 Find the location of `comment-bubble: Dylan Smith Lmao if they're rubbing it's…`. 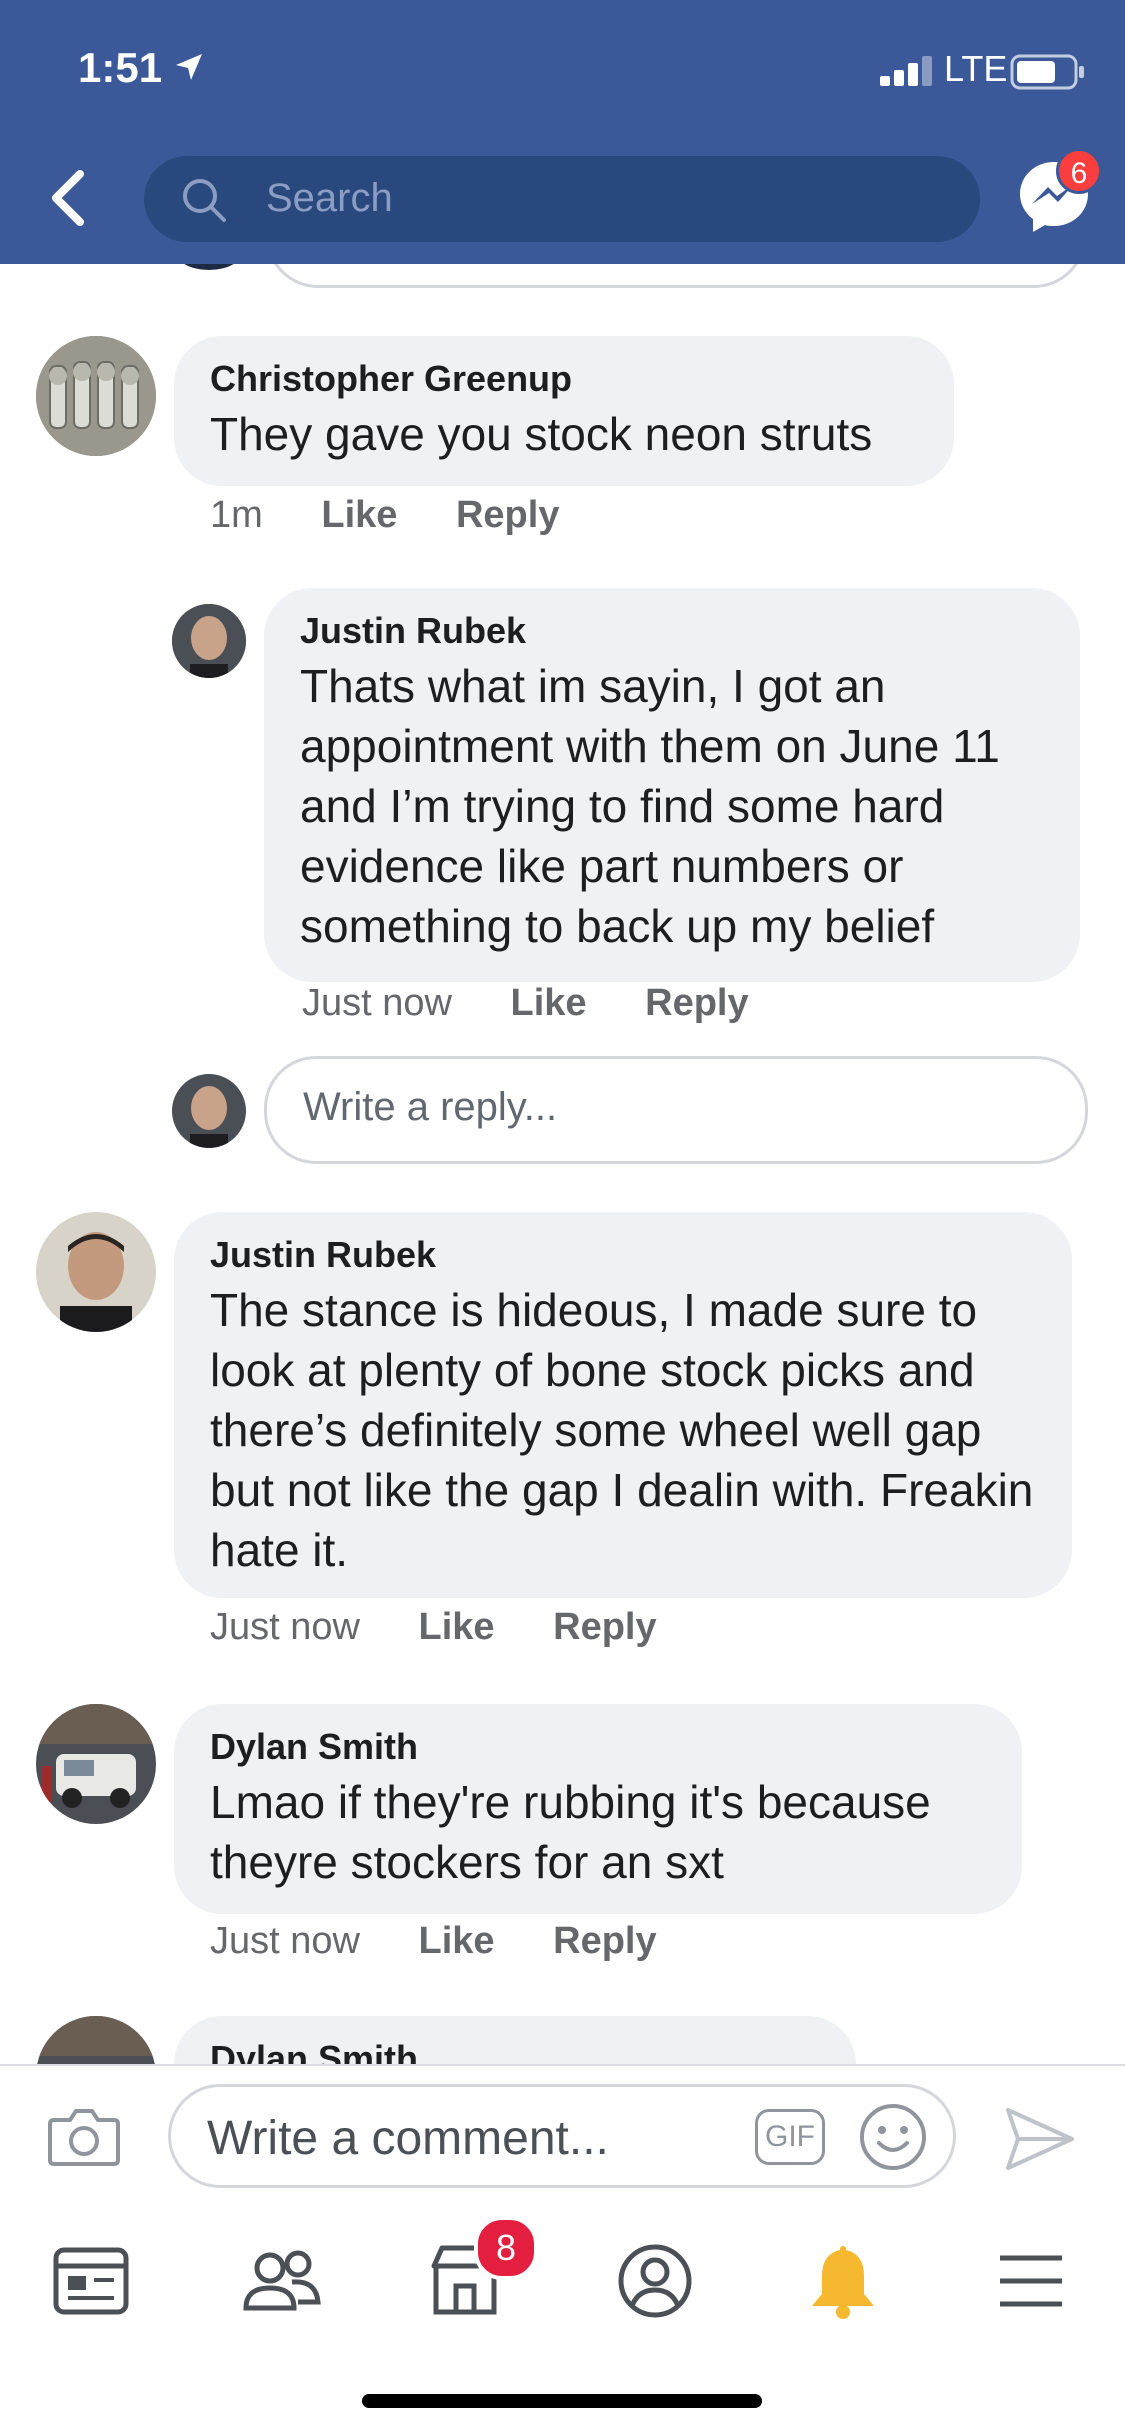

comment-bubble: Dylan Smith Lmao if they're rubbing it's… is located at coordinates (598, 1809).